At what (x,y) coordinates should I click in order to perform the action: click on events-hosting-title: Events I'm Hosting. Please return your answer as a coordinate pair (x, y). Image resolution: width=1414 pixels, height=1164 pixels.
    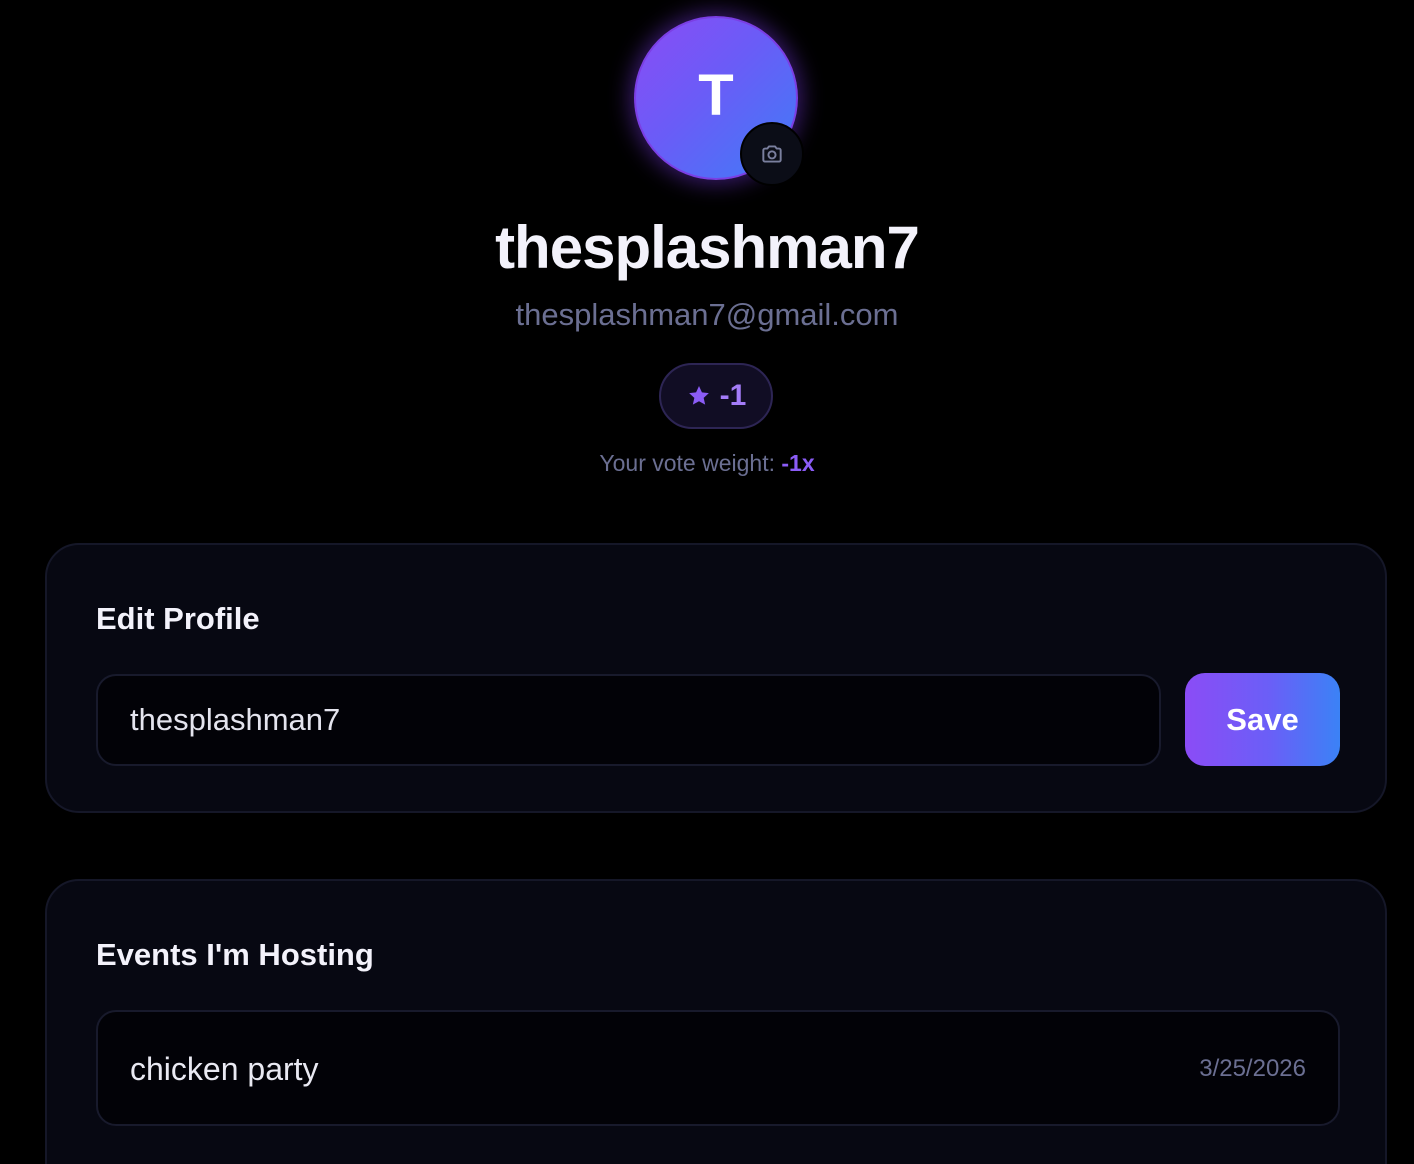
    Looking at the image, I should click on (235, 954).